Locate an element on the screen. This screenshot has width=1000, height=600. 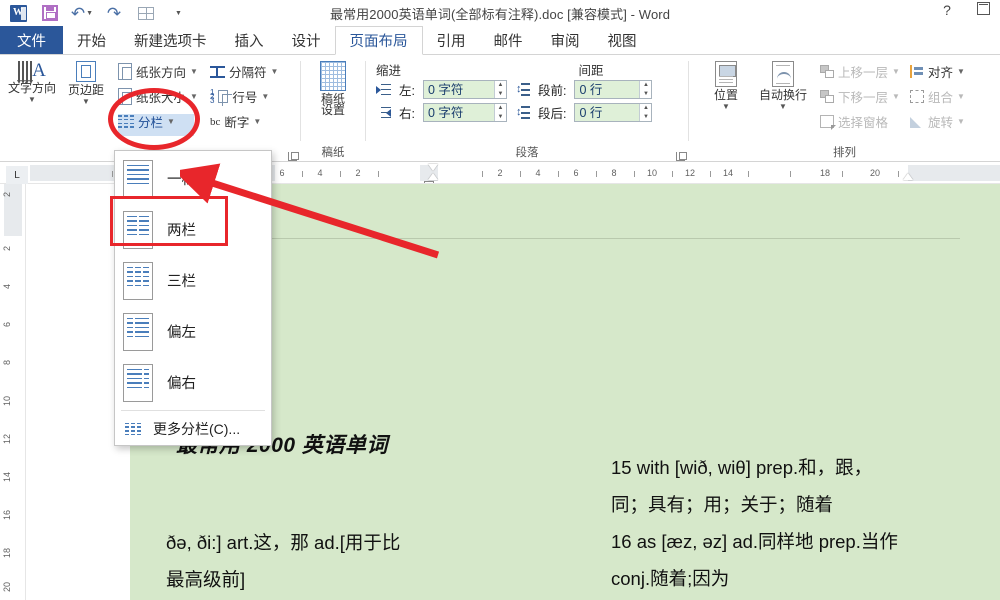
selection-pane-button: 选择窗格 is located at coordinates (860, 121).